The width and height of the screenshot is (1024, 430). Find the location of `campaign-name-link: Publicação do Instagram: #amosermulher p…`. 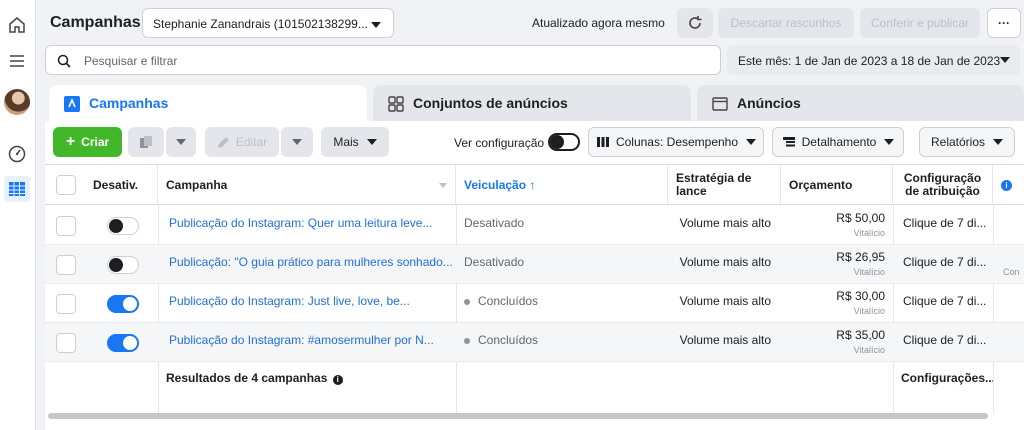

campaign-name-link: Publicação do Instagram: #amosermulher p… is located at coordinates (307, 342).